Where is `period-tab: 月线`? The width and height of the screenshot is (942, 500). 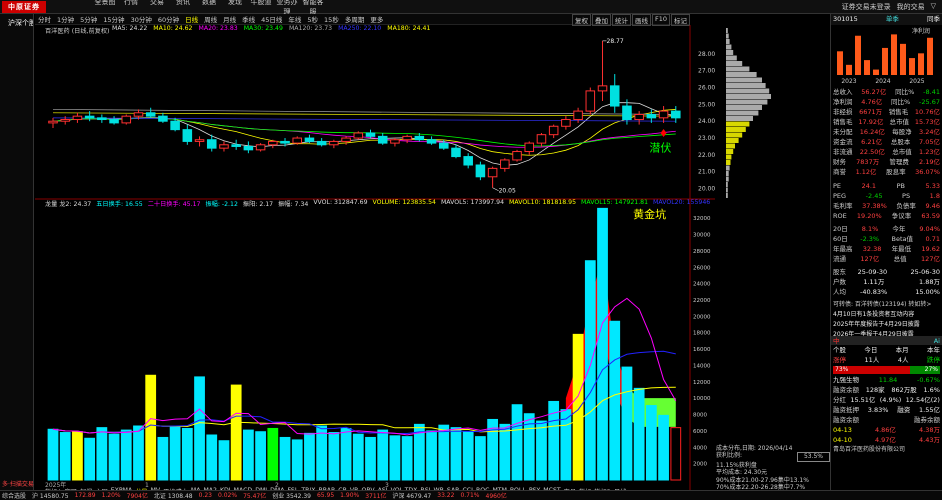
period-tab: 月线 is located at coordinates (229, 19).